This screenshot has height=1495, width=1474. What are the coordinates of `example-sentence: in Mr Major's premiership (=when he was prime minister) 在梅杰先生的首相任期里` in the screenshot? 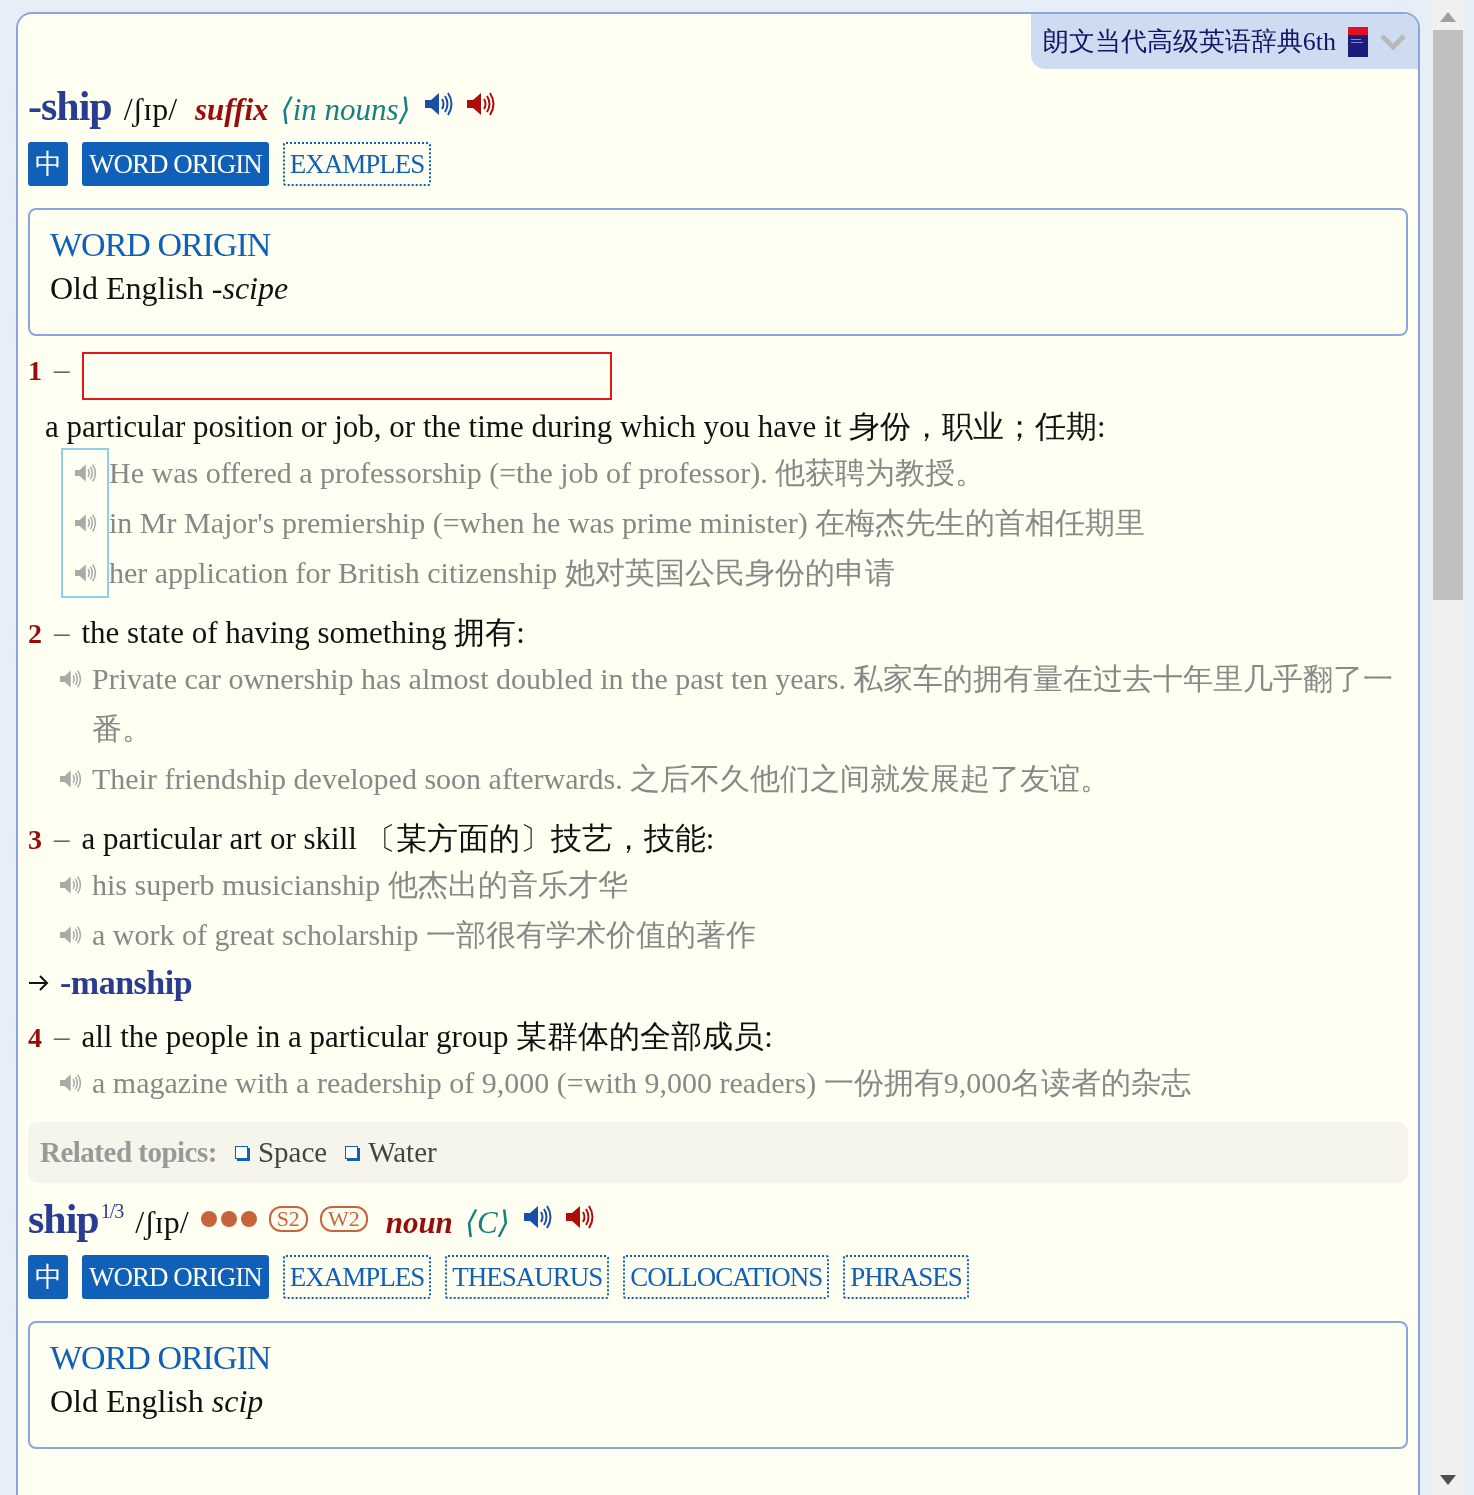 It's located at (628, 523).